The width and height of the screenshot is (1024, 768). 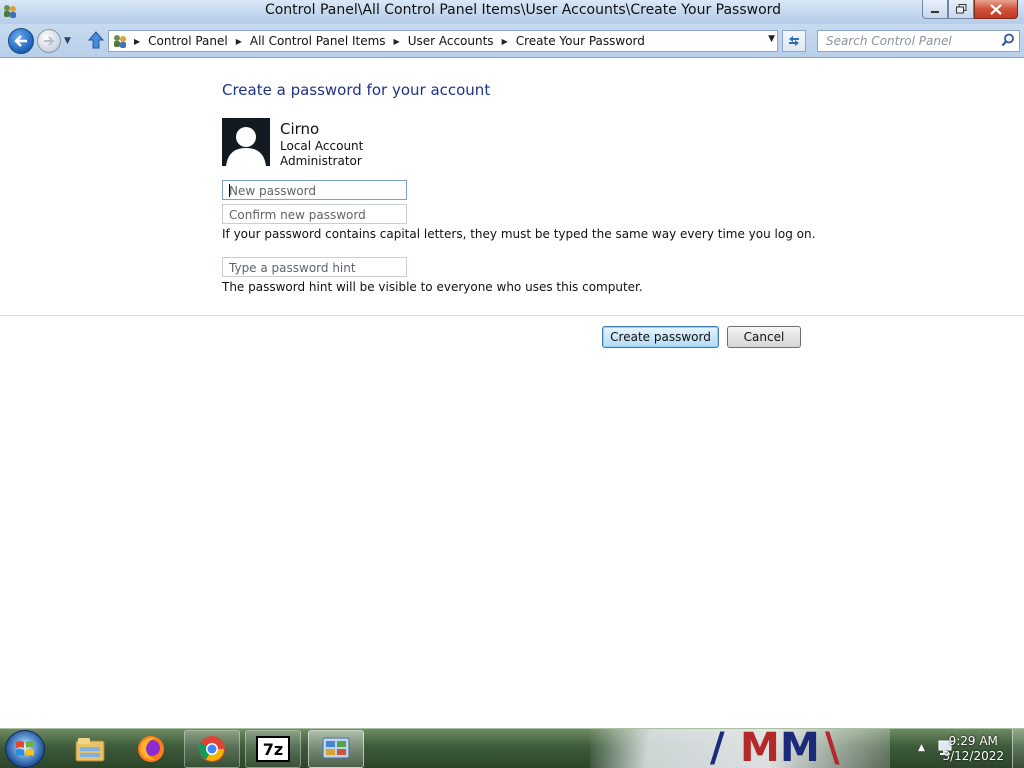 What do you see at coordinates (961, 9) in the screenshot?
I see `restore-icon` at bounding box center [961, 9].